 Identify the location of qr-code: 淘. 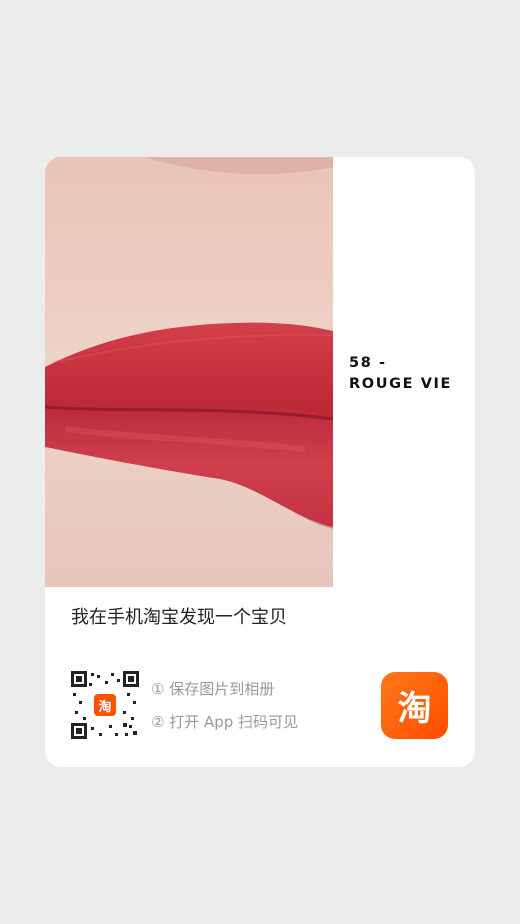
(105, 705).